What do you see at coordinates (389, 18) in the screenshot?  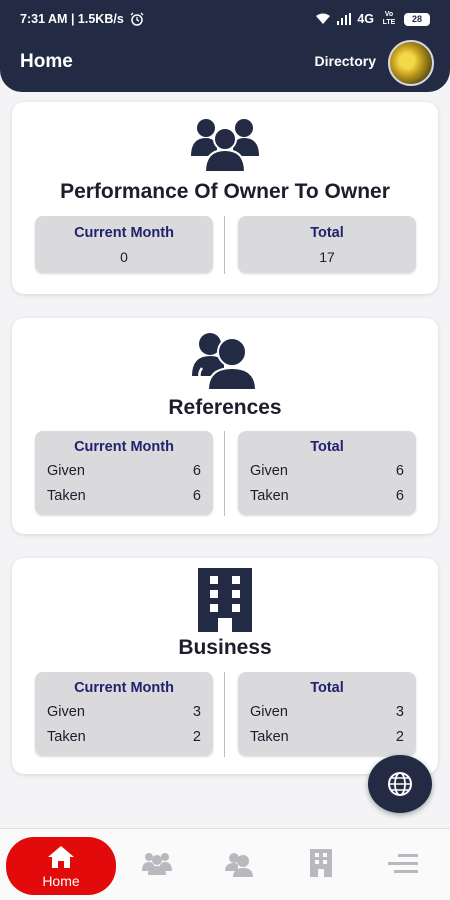 I see `volte-indicator: Vo LTE` at bounding box center [389, 18].